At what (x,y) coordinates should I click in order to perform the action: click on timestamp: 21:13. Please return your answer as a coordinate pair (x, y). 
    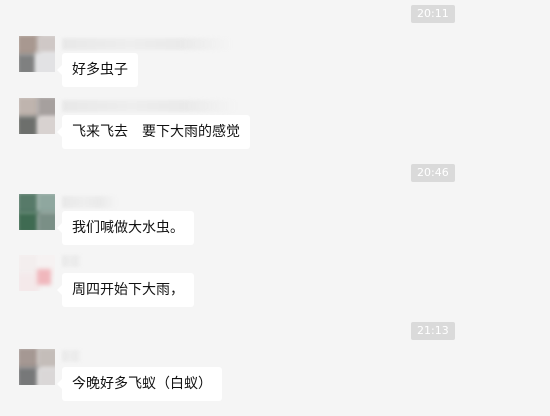
    Looking at the image, I should click on (433, 331).